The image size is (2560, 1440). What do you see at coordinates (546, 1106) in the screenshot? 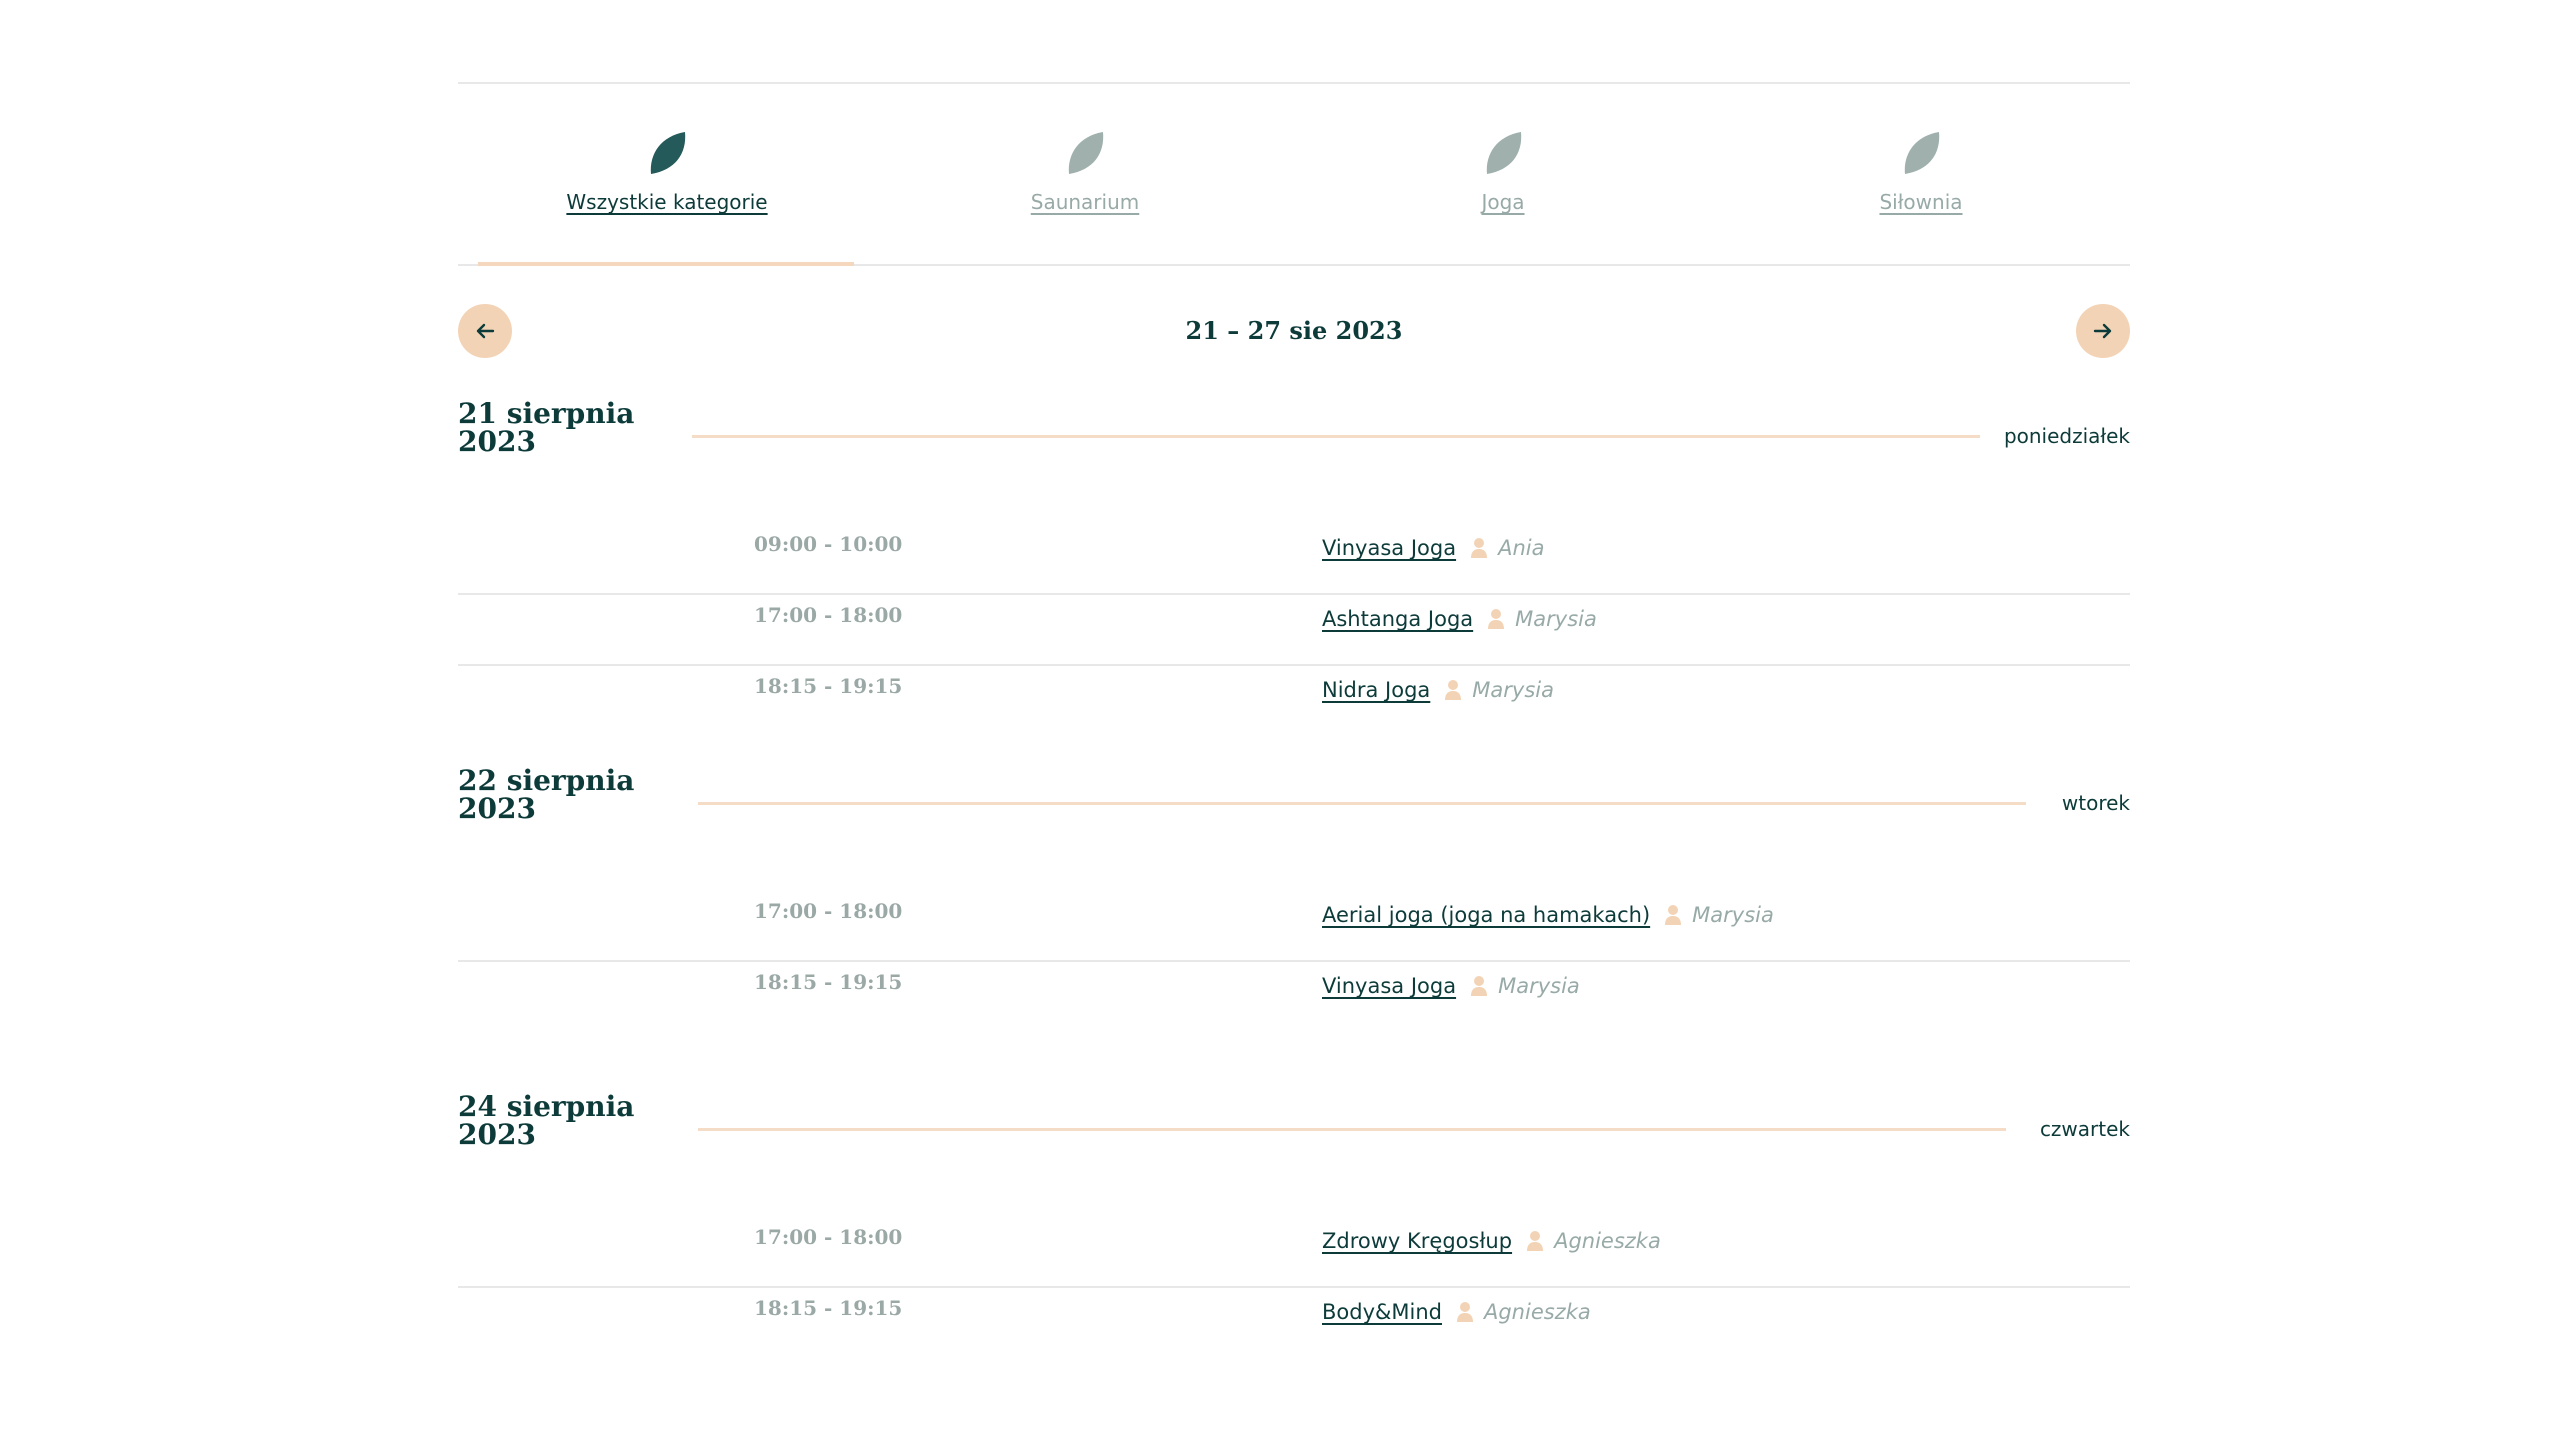
I see `day-date-line: 24 sierpnia` at bounding box center [546, 1106].